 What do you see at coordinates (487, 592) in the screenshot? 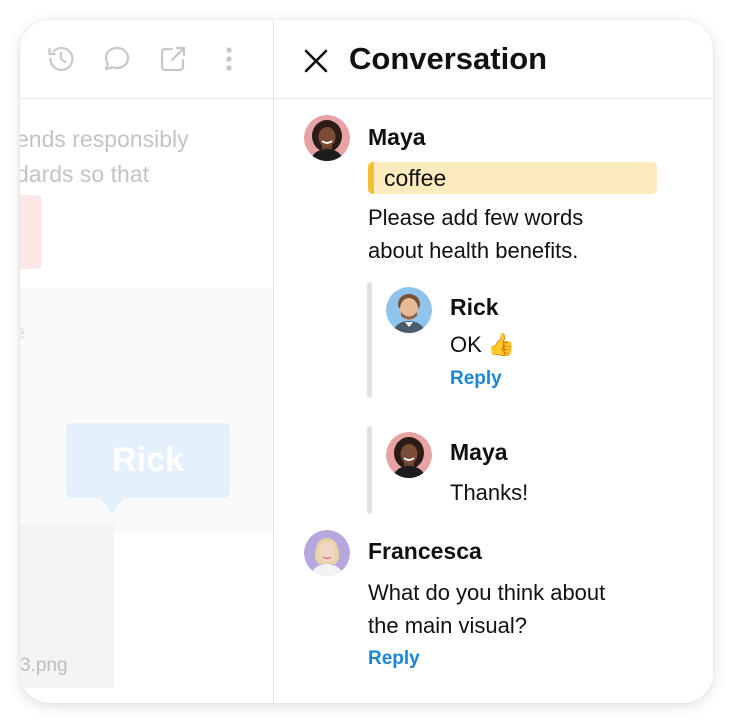
I see `comment-text: What do you think about` at bounding box center [487, 592].